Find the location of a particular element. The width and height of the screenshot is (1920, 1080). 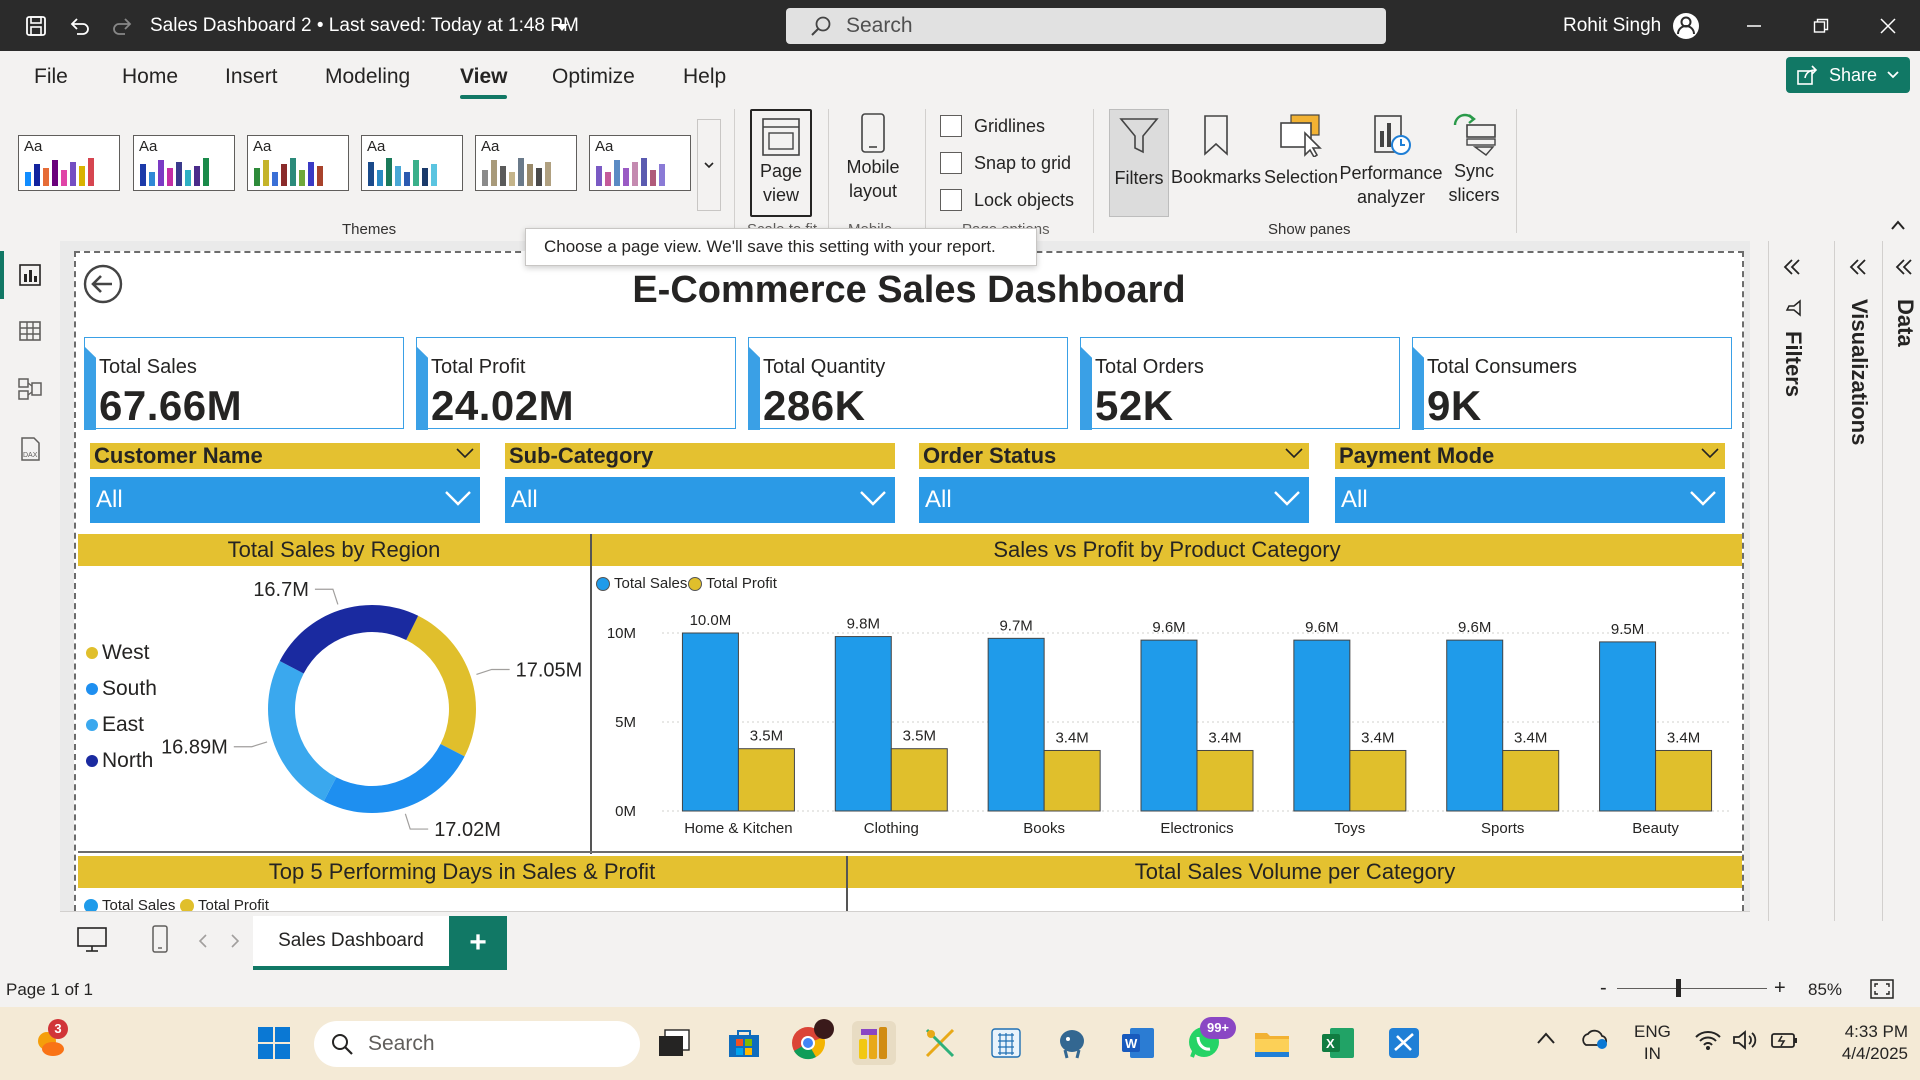

undo-icon is located at coordinates (80, 26).